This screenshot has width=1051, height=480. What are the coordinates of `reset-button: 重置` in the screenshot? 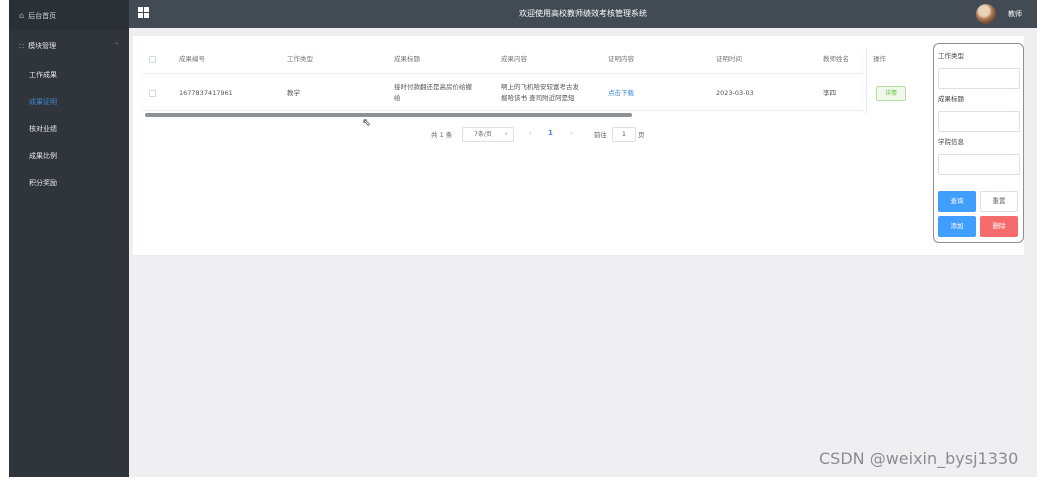 It's located at (999, 201).